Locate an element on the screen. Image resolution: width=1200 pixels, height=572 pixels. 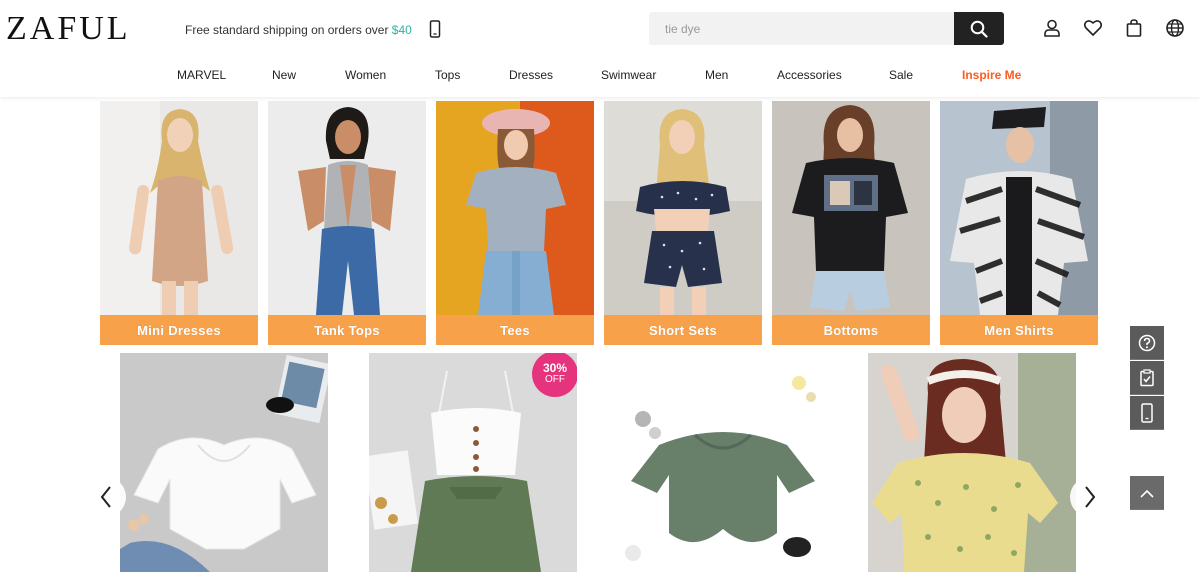
category-label-bar: Tees is located at coordinates (515, 330).